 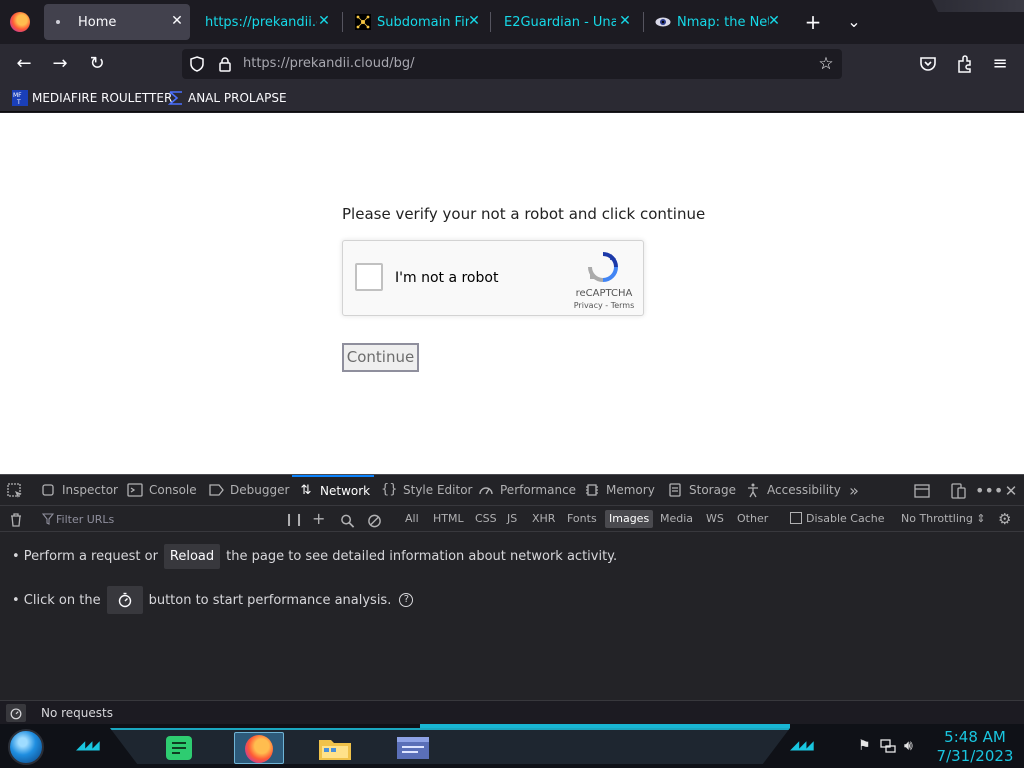 I want to click on filter-css: CSS, so click(x=486, y=519).